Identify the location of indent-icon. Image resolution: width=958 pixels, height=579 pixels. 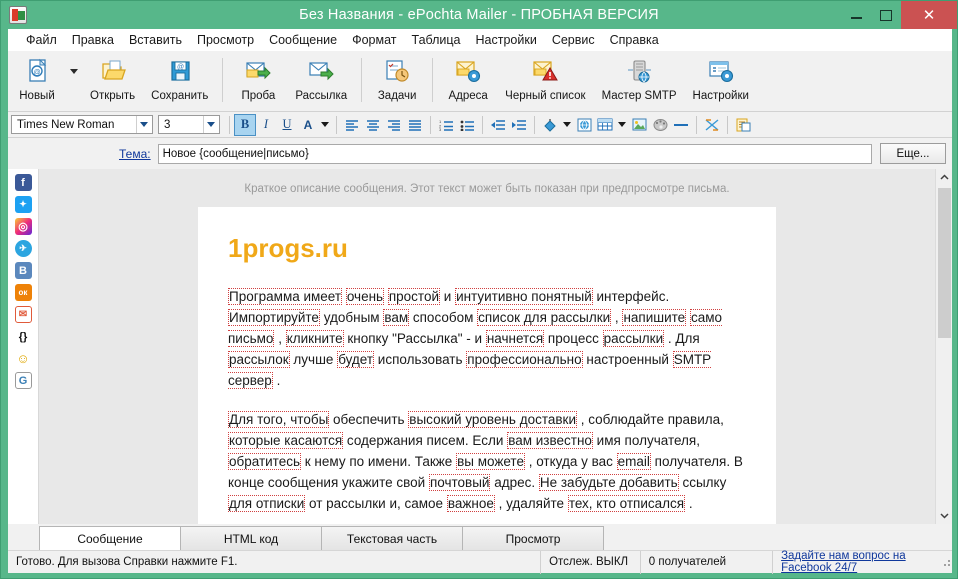
(519, 125).